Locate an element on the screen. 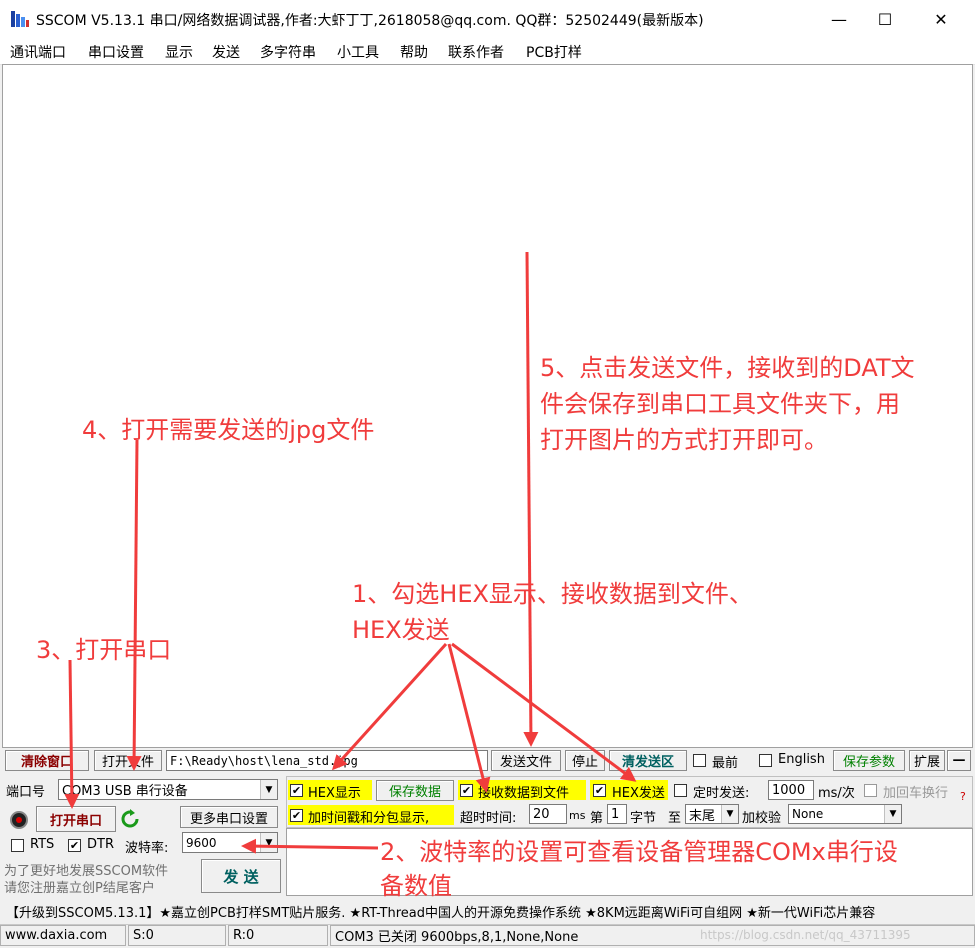 This screenshot has width=975, height=948. annotation-3: 3、打开串口 is located at coordinates (104, 650).